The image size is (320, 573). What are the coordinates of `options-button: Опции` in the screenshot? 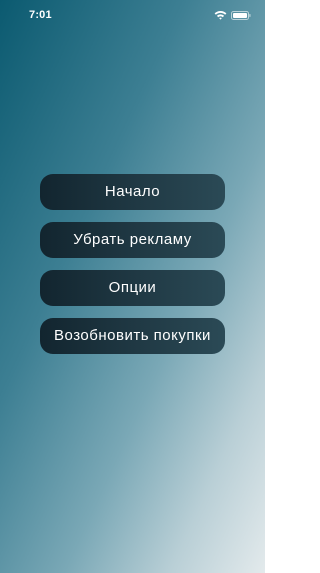 It's located at (132, 288).